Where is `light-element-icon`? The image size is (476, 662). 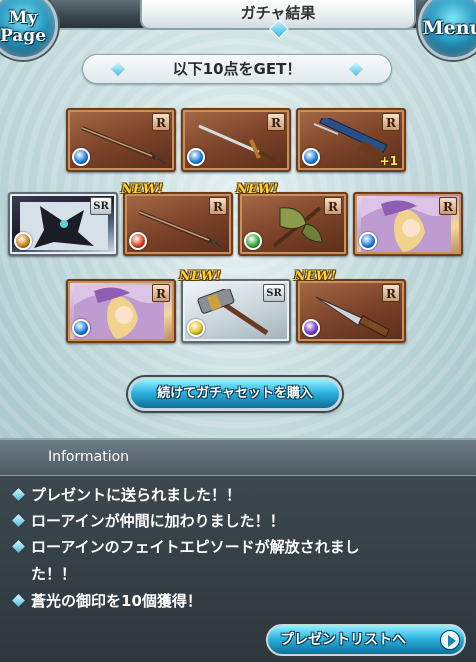 light-element-icon is located at coordinates (196, 328).